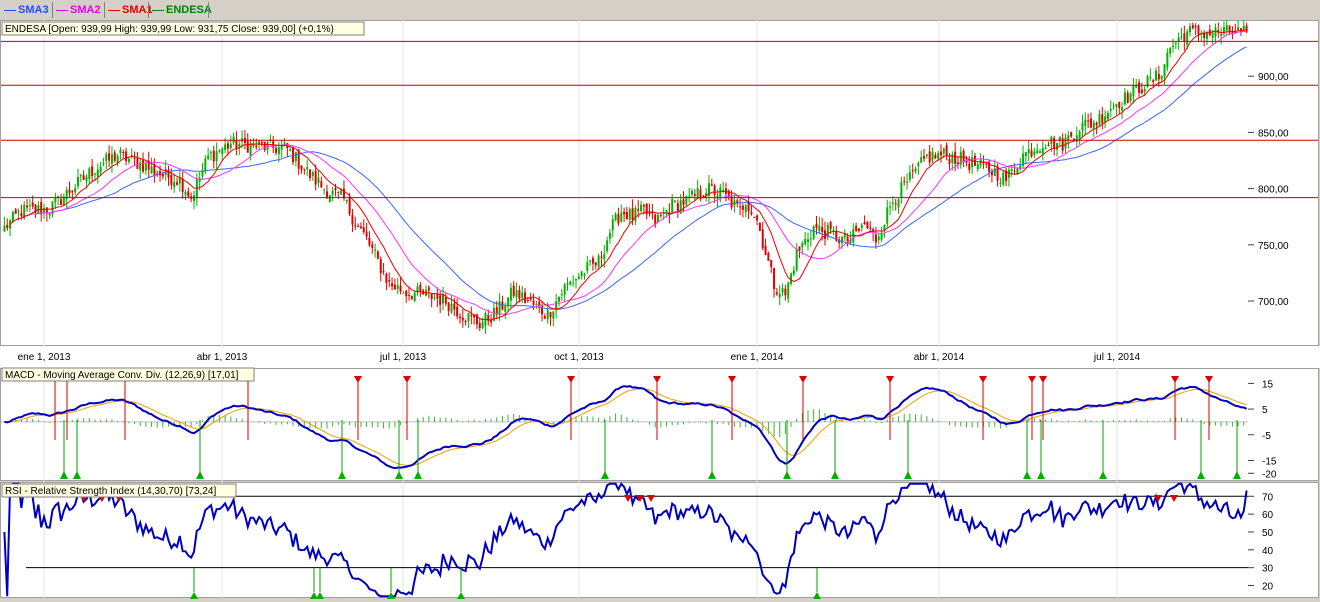 The height and width of the screenshot is (602, 1320). Describe the element at coordinates (52, 10) in the screenshot. I see `legend-separator` at that location.